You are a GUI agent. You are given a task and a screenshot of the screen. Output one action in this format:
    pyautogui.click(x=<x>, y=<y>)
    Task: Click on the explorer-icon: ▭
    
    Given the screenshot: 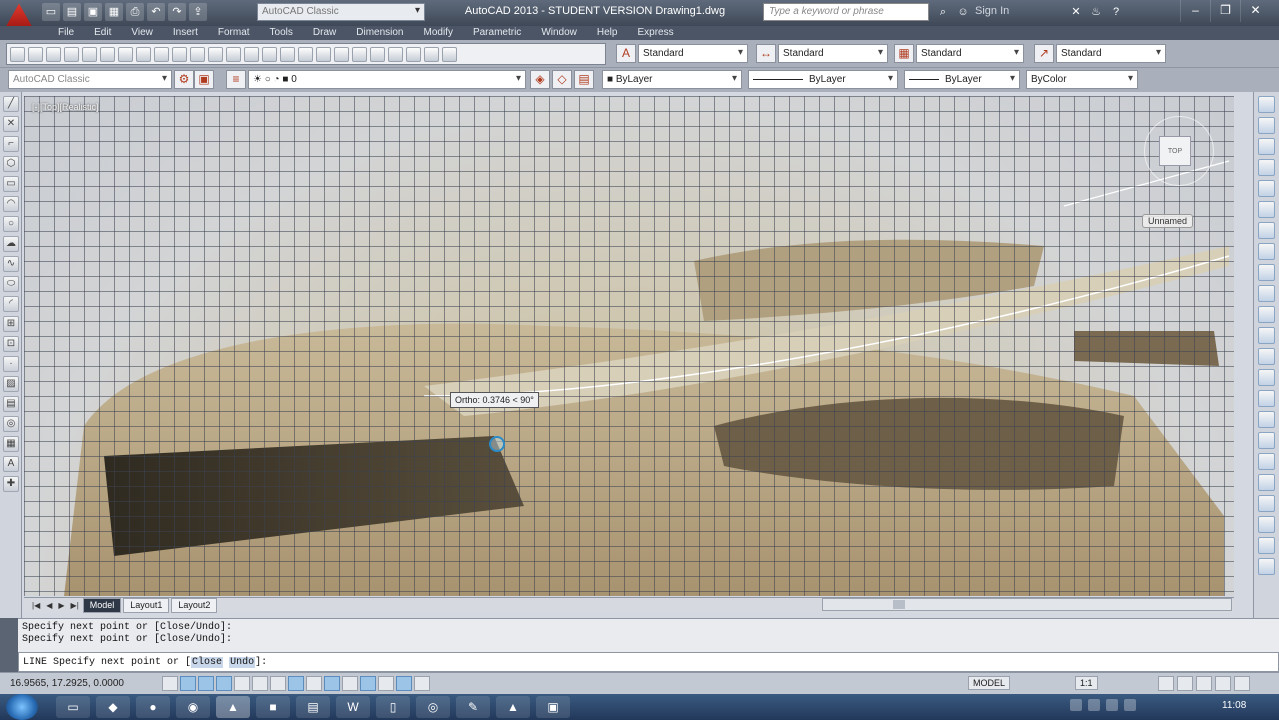 What is the action you would take?
    pyautogui.click(x=73, y=707)
    